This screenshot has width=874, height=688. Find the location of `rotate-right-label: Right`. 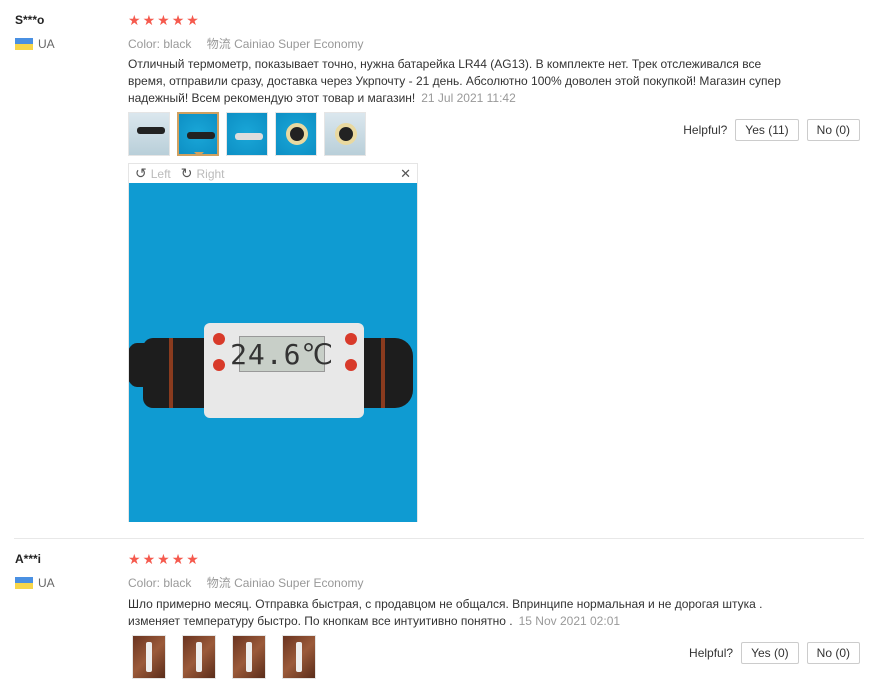

rotate-right-label: Right is located at coordinates (210, 173).